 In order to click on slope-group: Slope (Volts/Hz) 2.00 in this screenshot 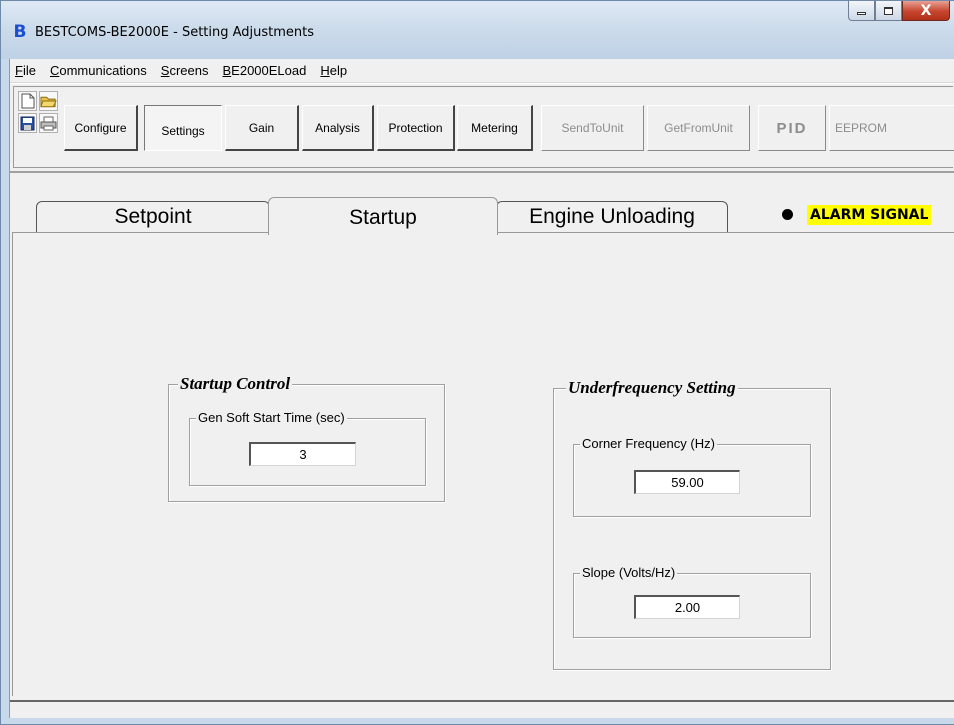, I will do `click(692, 601)`.